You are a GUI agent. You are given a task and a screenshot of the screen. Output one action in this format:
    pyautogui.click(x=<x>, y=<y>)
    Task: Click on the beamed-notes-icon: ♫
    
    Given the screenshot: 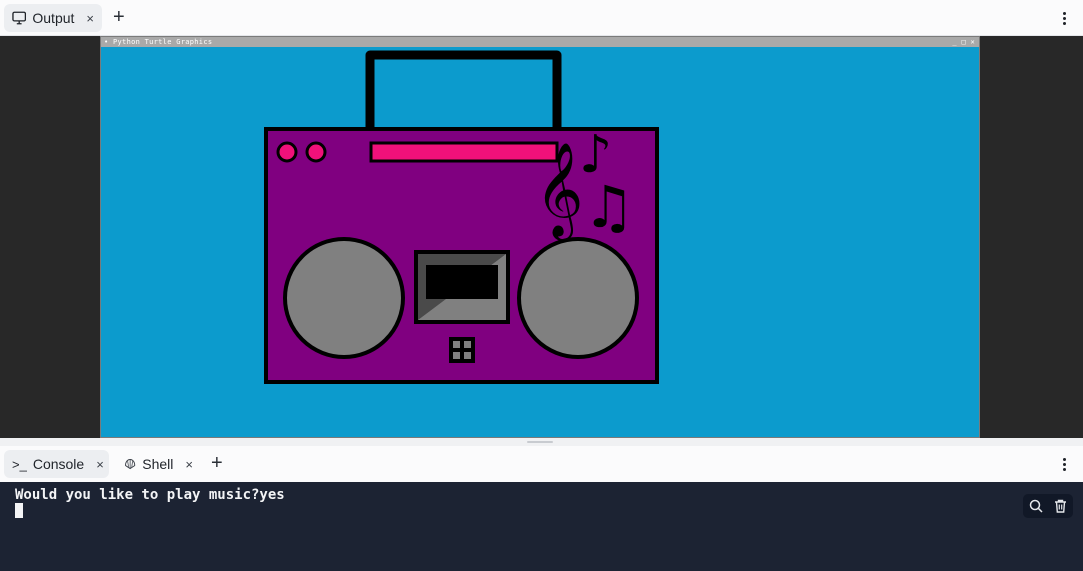 What is the action you would take?
    pyautogui.click(x=609, y=207)
    